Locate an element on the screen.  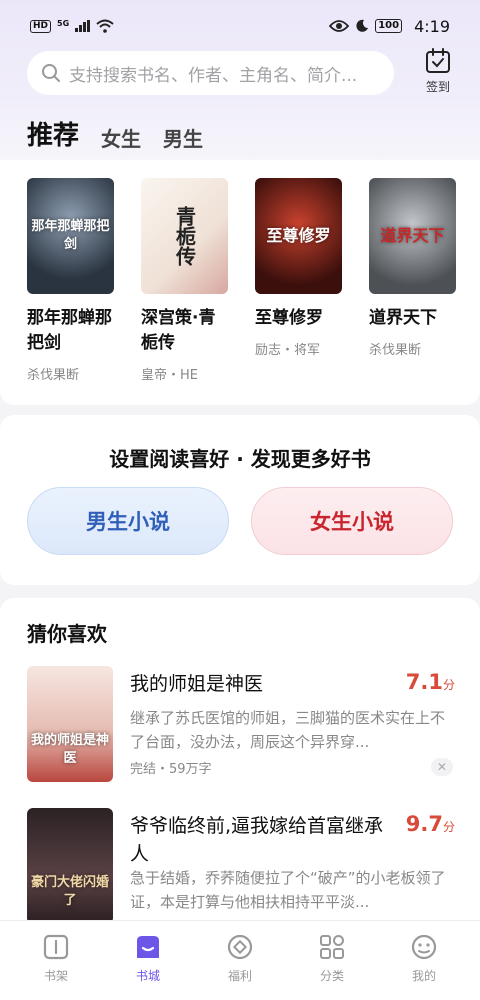
nav-welfare: 福利 is located at coordinates (240, 960).